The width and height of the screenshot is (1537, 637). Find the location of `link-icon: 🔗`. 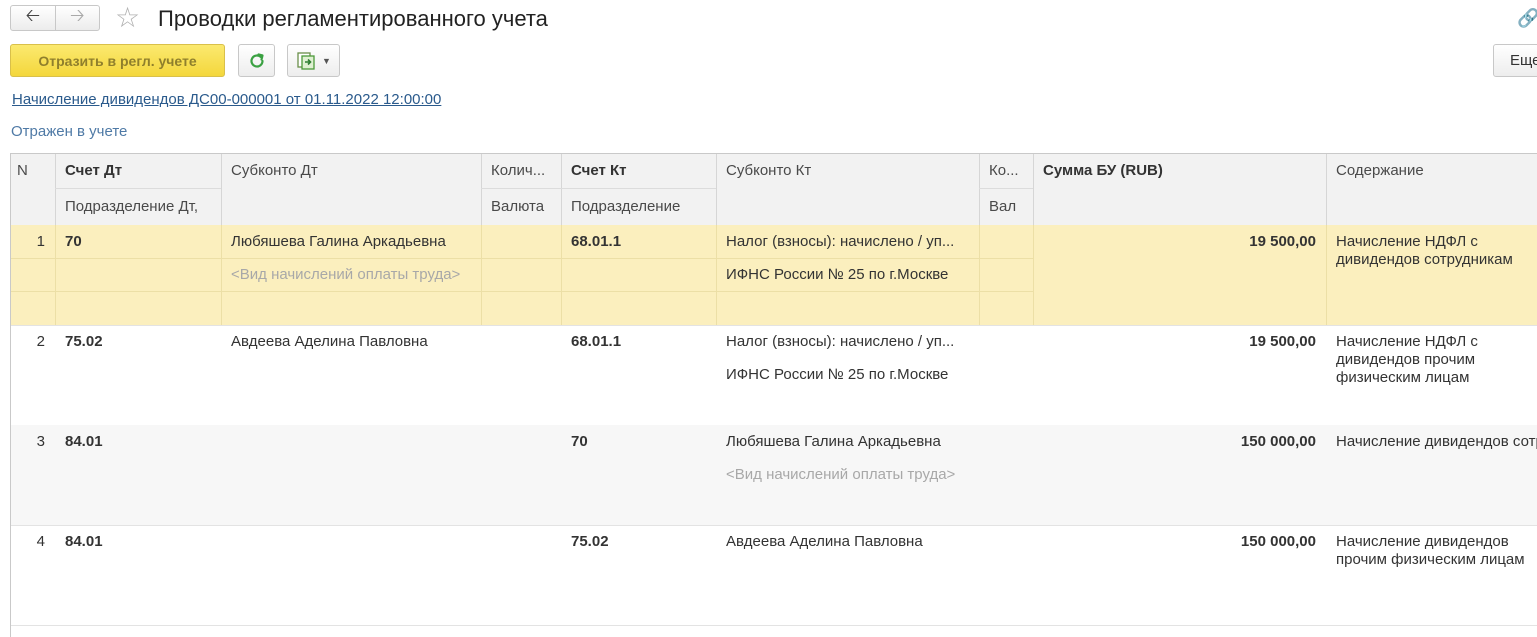

link-icon: 🔗 is located at coordinates (1527, 18).